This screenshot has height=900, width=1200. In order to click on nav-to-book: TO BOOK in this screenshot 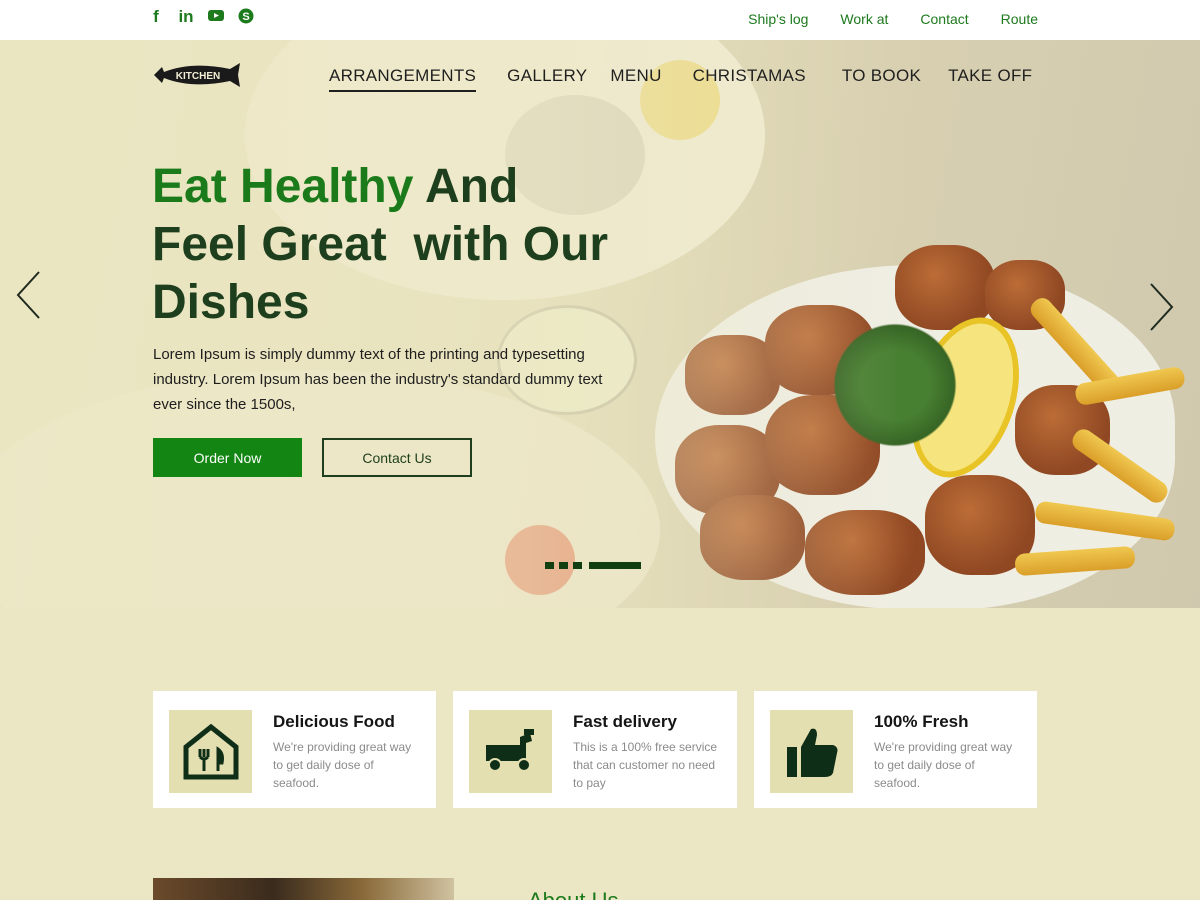, I will do `click(881, 79)`.